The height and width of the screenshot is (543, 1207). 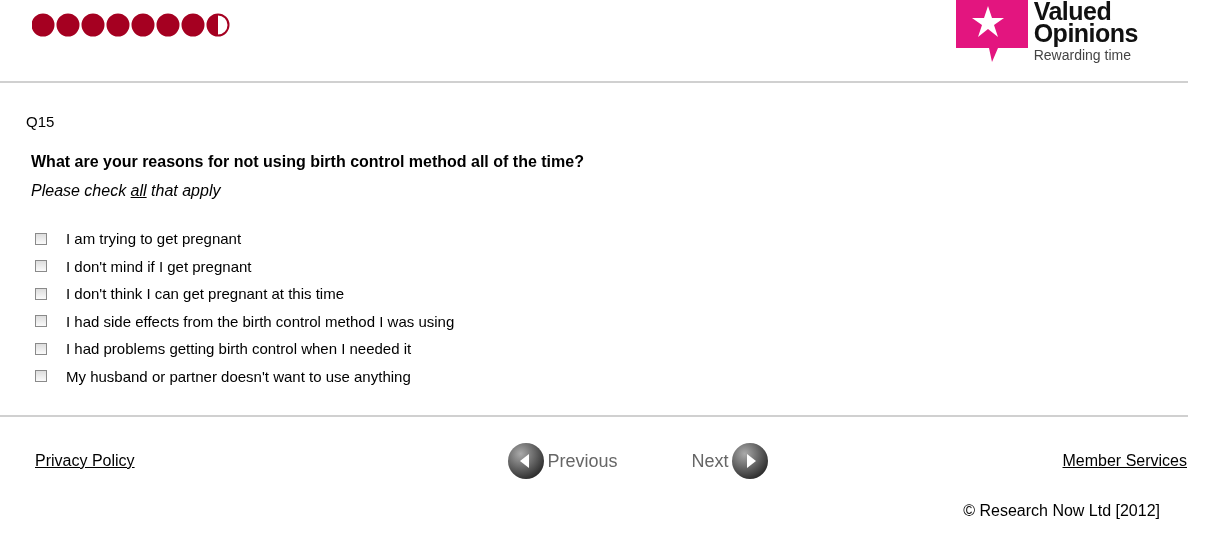 I want to click on next-button: Next, so click(x=730, y=461).